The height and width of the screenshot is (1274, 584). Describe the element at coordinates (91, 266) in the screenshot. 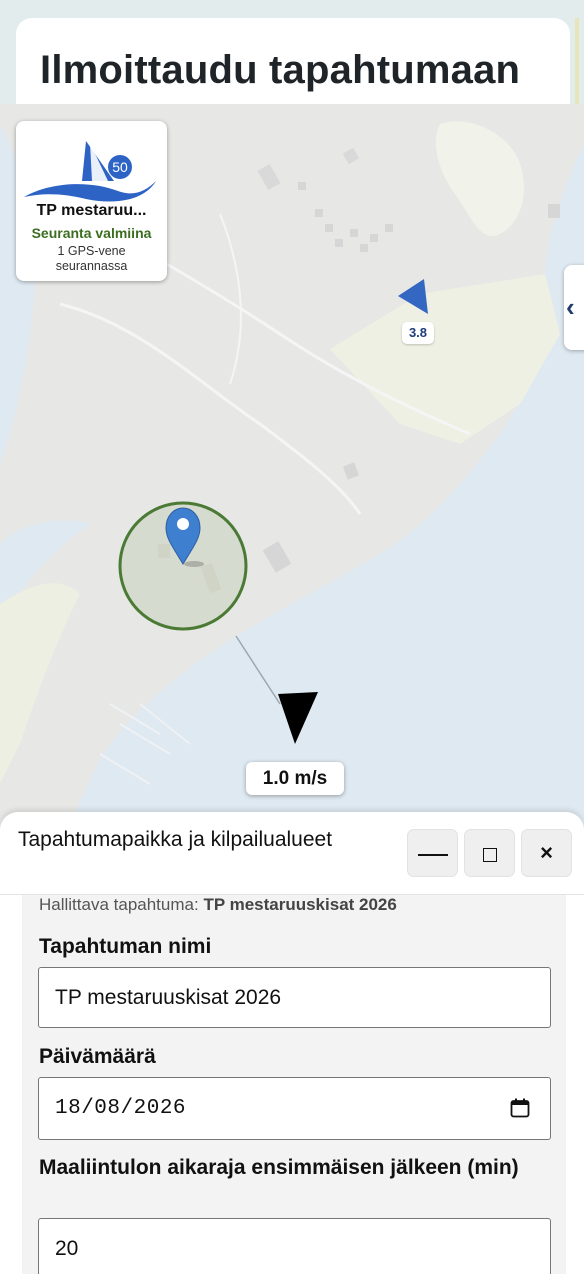

I see `tracking-count-line2: seurannassa` at that location.